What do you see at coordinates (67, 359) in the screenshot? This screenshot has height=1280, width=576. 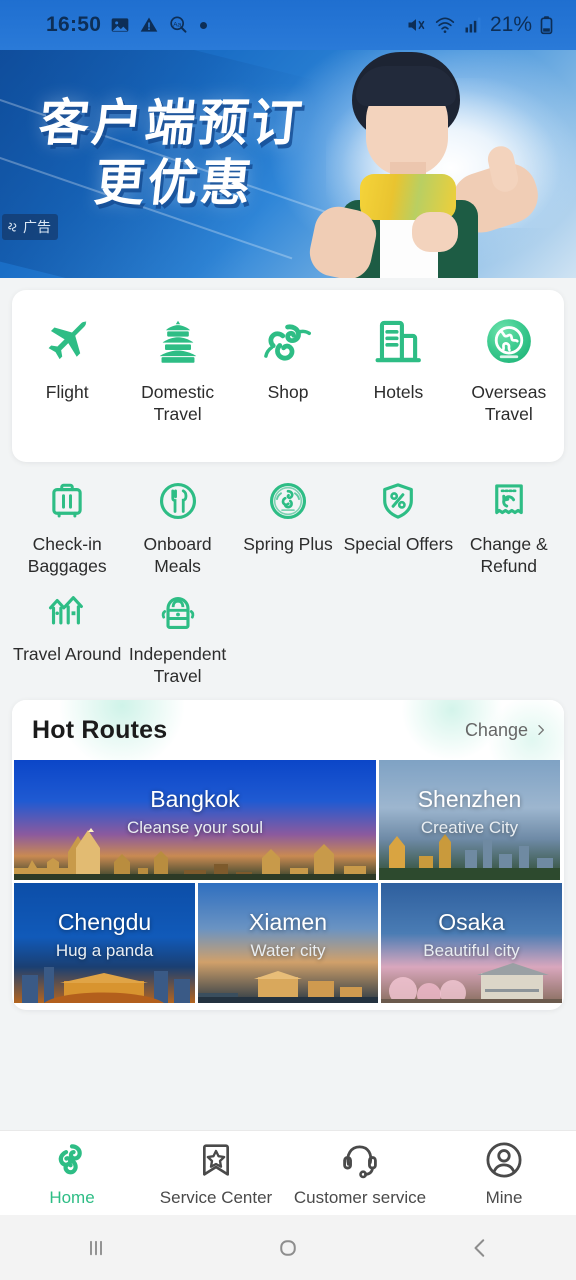 I see `quick-action-flight: Flight` at bounding box center [67, 359].